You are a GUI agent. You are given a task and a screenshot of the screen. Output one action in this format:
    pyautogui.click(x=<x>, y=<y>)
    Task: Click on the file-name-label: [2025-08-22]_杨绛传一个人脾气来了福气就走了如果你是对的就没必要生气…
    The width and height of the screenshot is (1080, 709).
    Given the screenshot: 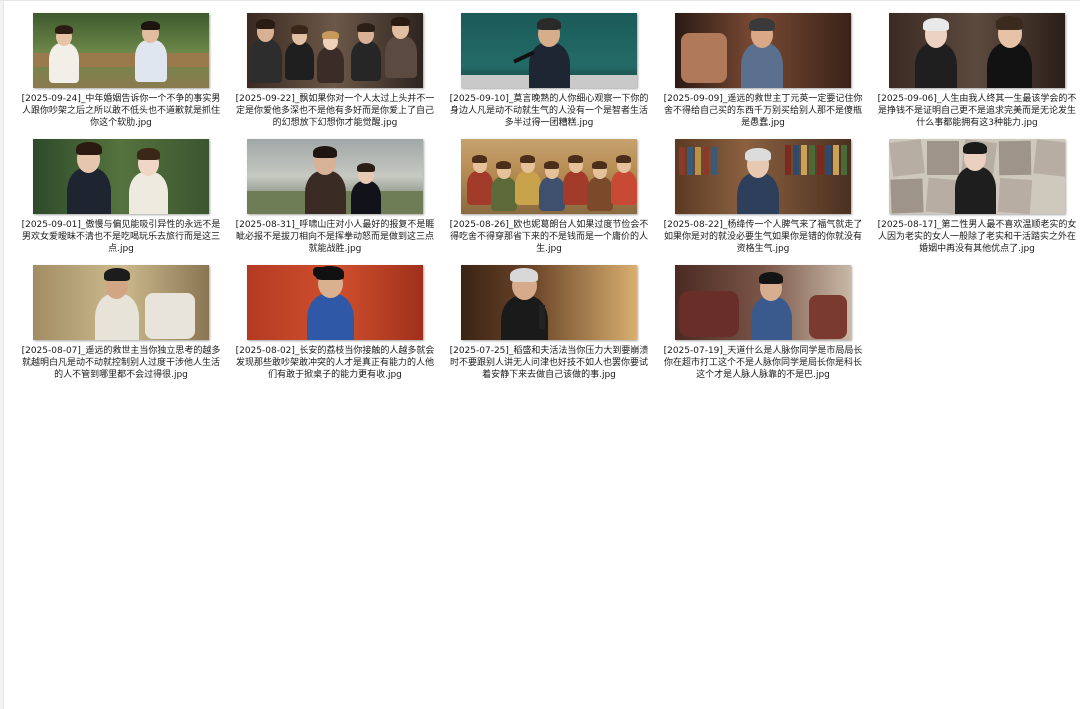 What is the action you would take?
    pyautogui.click(x=763, y=237)
    